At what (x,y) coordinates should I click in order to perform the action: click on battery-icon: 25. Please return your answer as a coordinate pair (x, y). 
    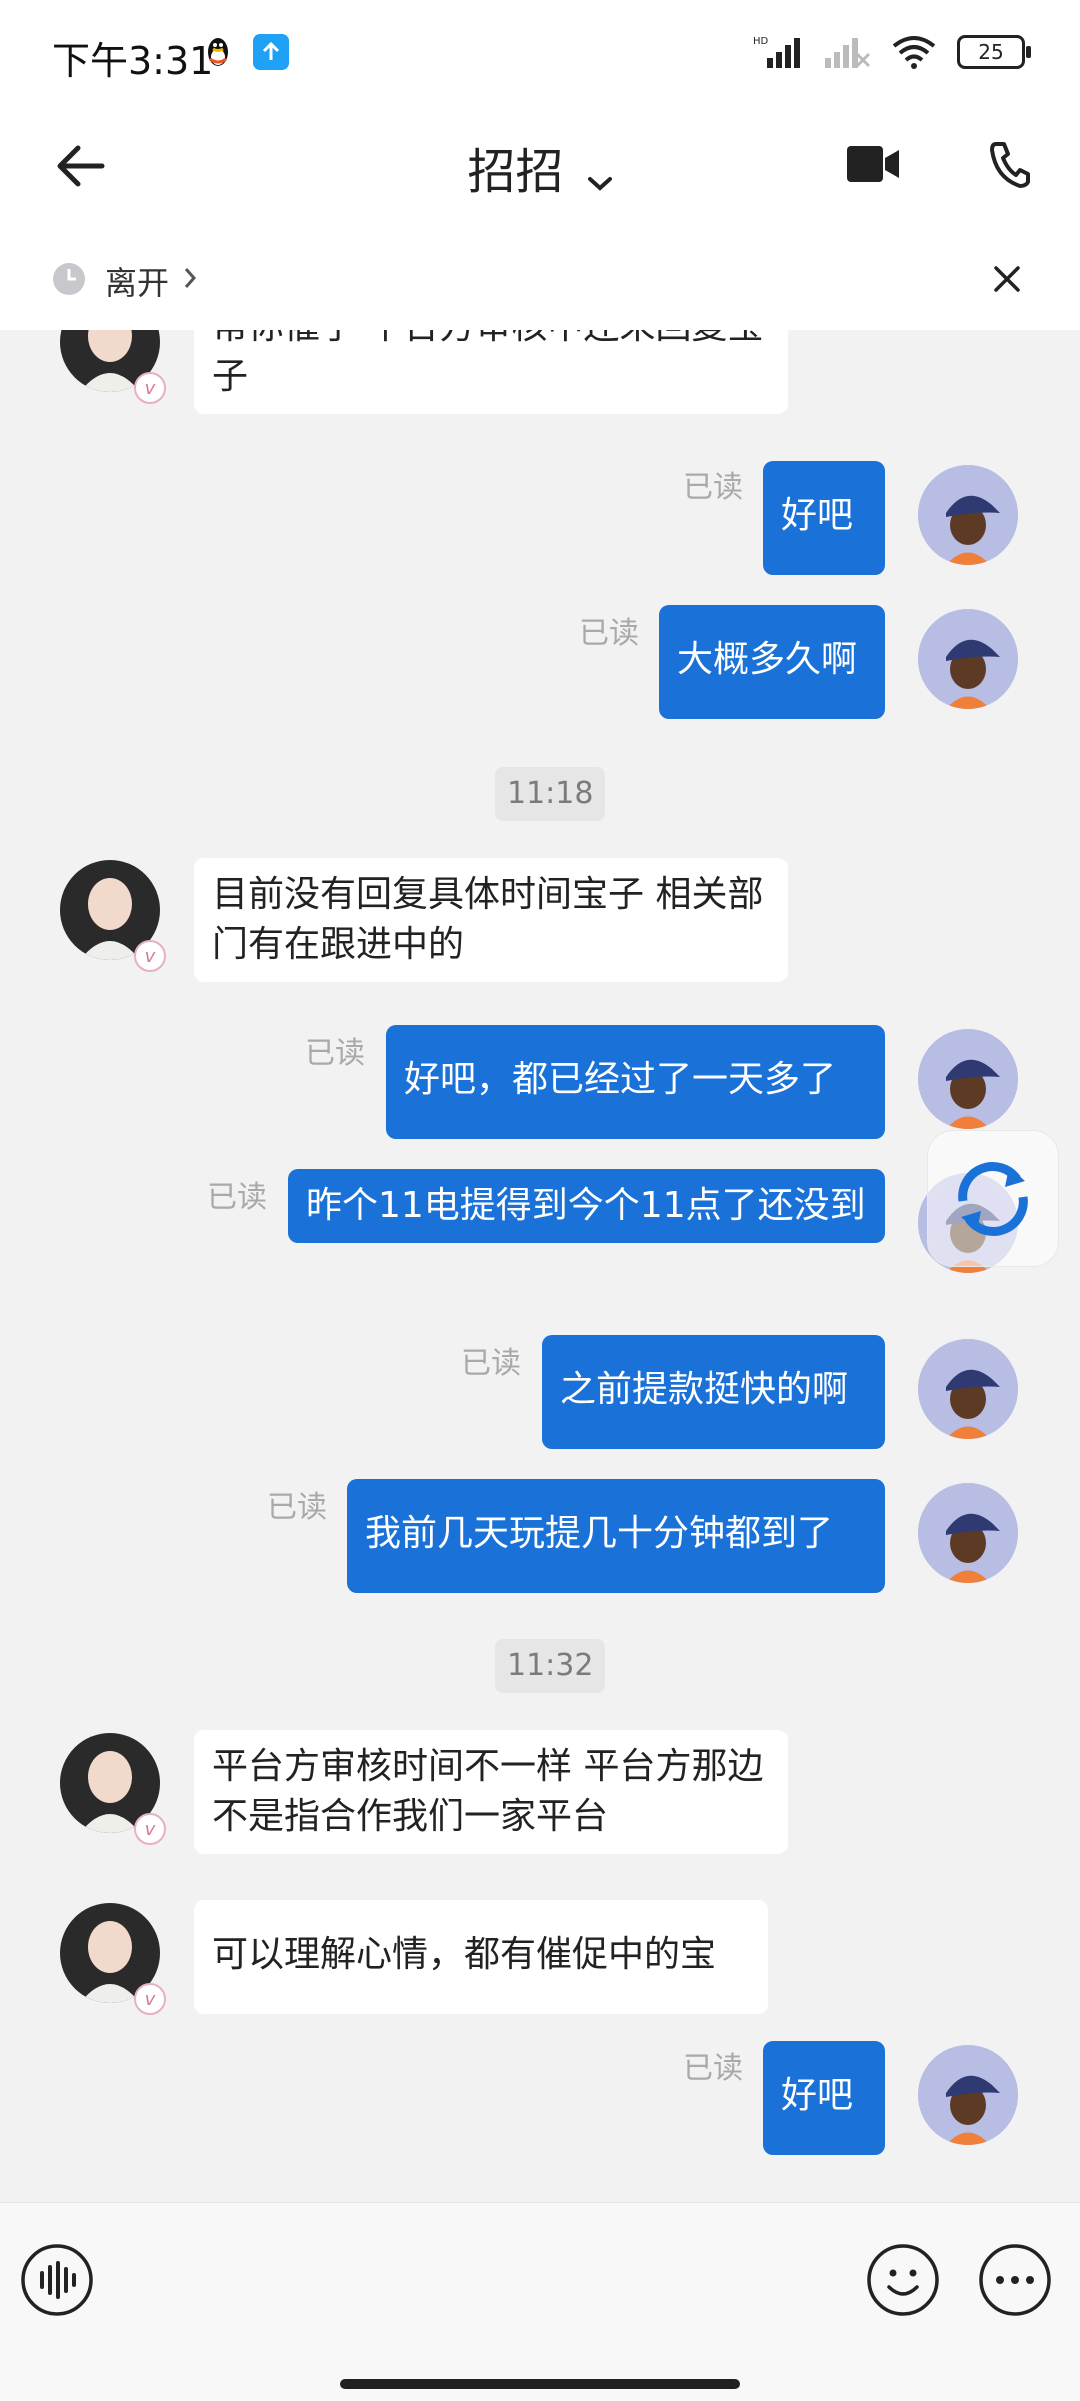
    Looking at the image, I should click on (994, 52).